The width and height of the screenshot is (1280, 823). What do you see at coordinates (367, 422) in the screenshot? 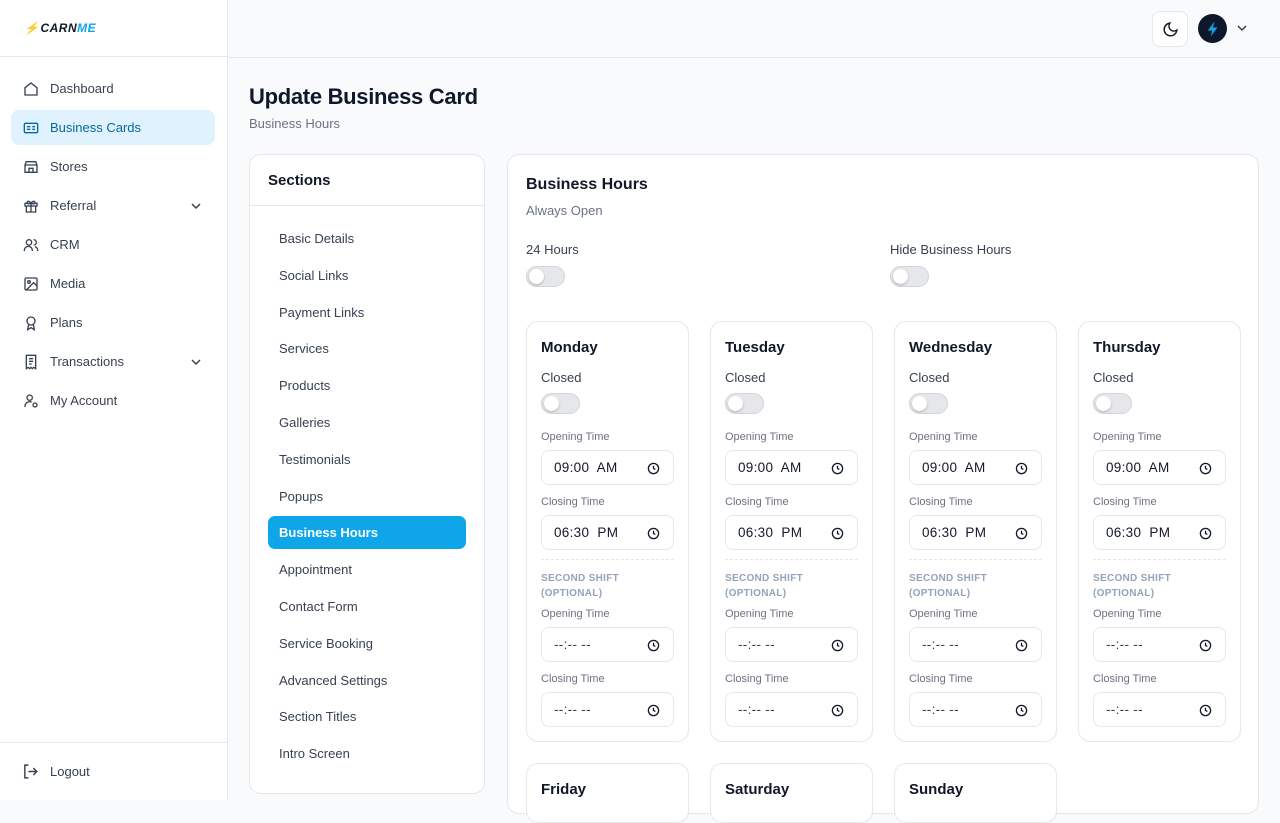
I see `section-item: Galleries` at bounding box center [367, 422].